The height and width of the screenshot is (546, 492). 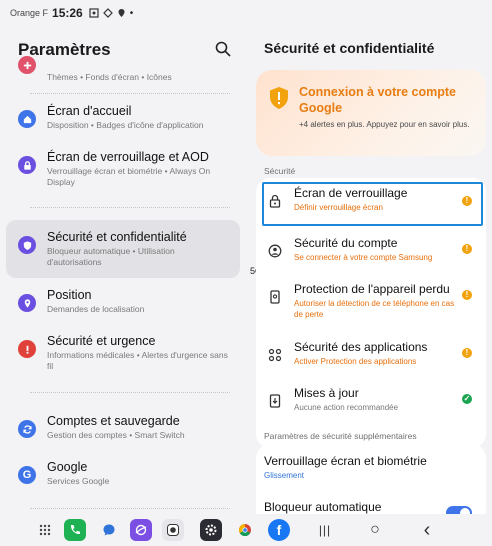 I want to click on sidebar-item-subtitle: Demandes de localisation, so click(x=96, y=309).